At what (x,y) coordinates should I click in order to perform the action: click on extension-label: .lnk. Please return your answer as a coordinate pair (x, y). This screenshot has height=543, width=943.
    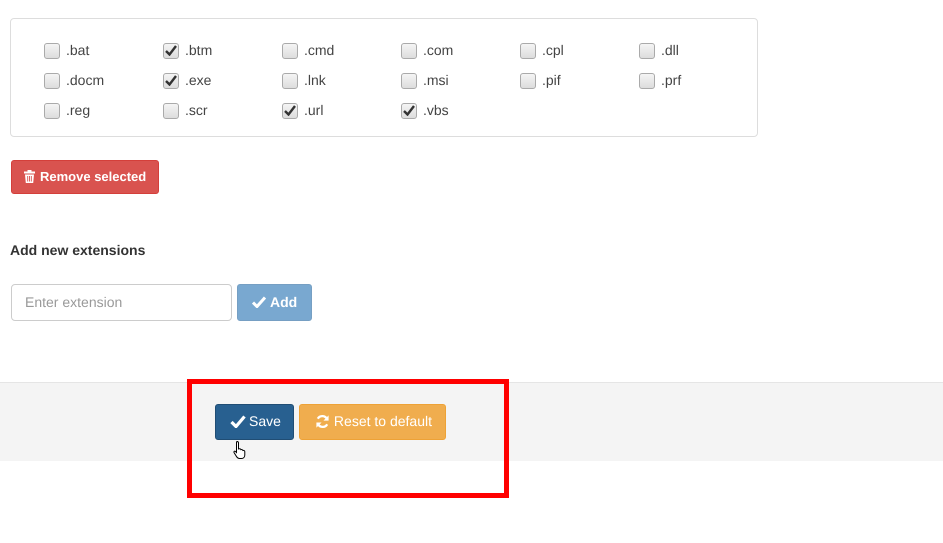
    Looking at the image, I should click on (315, 80).